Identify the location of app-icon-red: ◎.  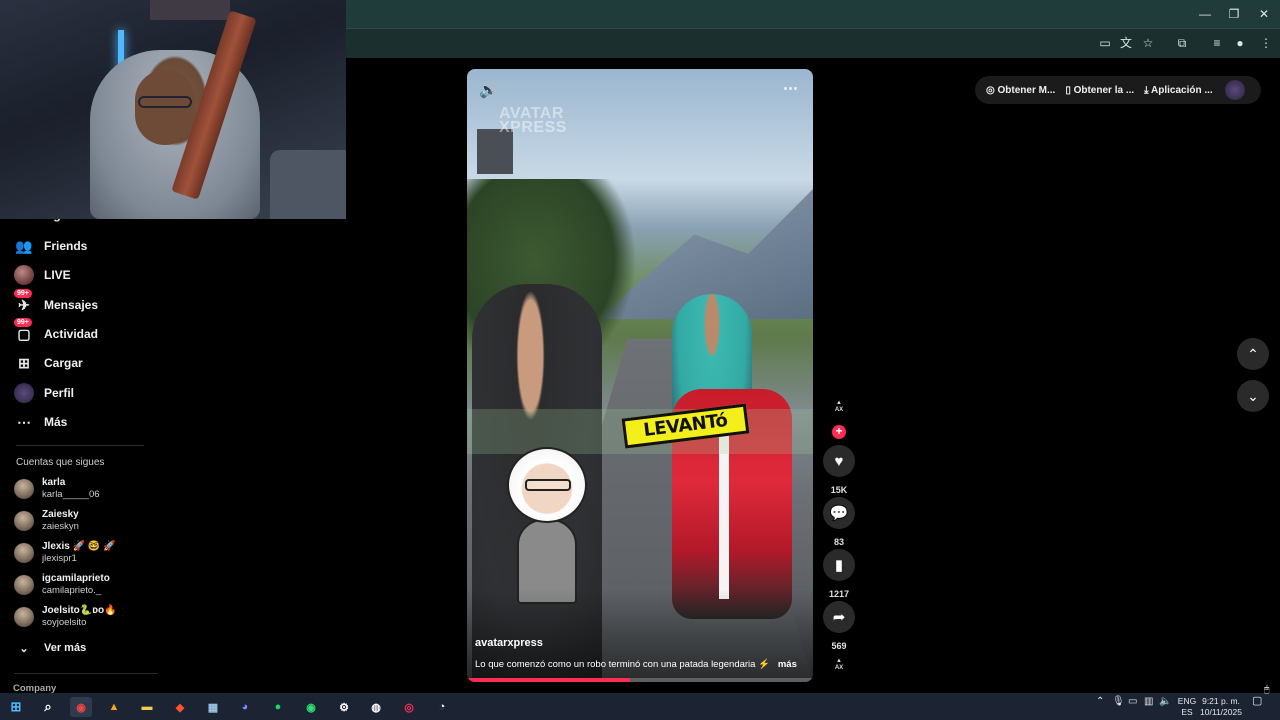
(409, 707).